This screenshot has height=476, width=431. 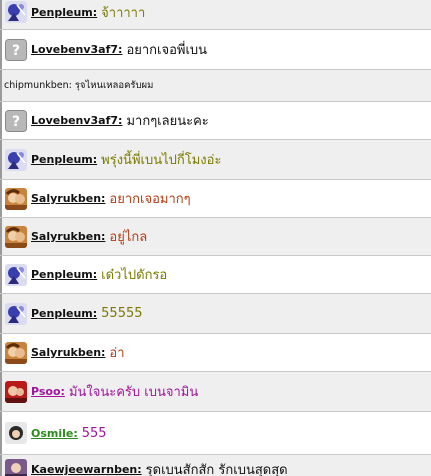 What do you see at coordinates (134, 275) in the screenshot?
I see `message-text: เด๋วไปดักรอ` at bounding box center [134, 275].